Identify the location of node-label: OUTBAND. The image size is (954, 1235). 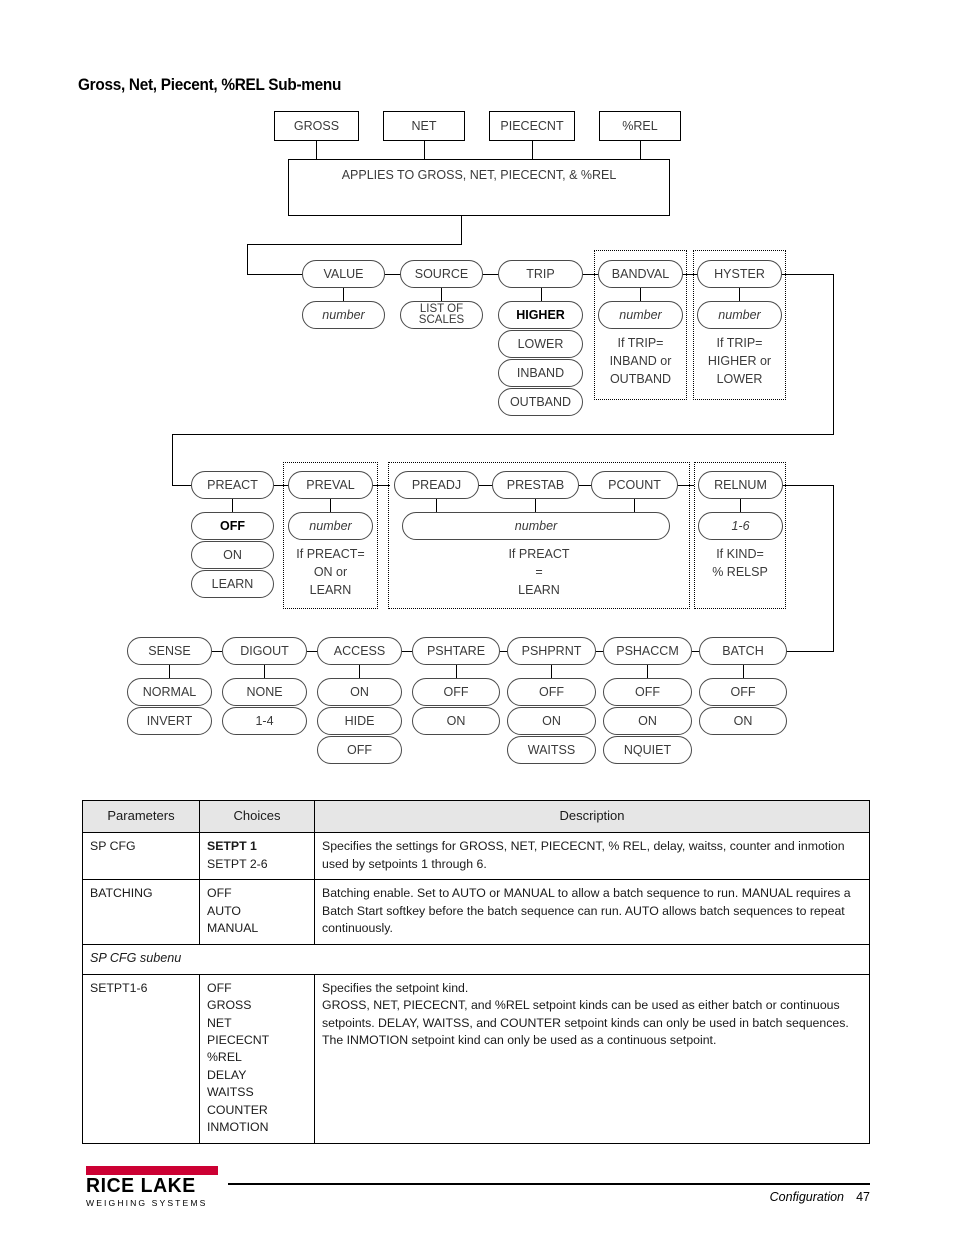
(540, 401).